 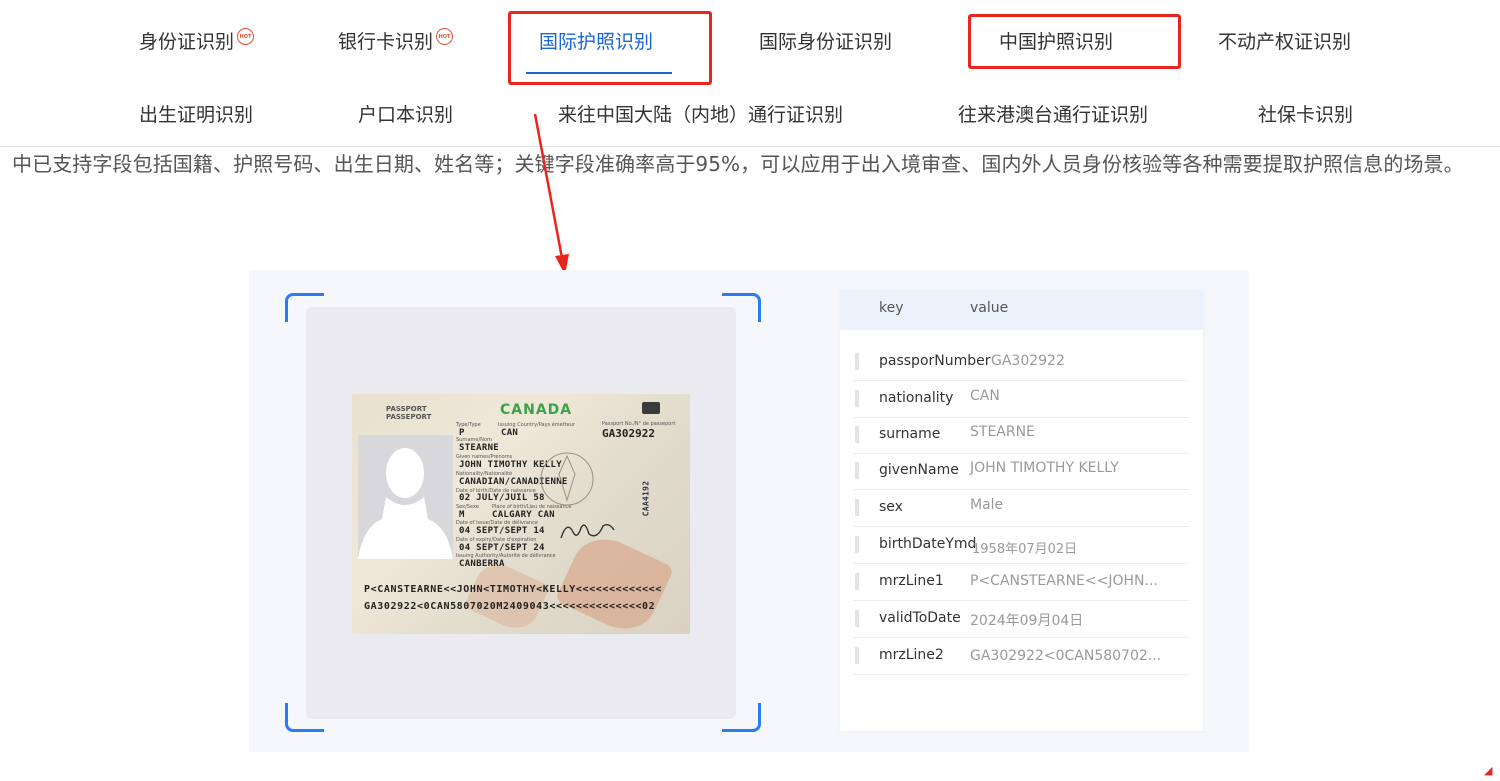 What do you see at coordinates (1028, 361) in the screenshot?
I see `row-value: GA302922` at bounding box center [1028, 361].